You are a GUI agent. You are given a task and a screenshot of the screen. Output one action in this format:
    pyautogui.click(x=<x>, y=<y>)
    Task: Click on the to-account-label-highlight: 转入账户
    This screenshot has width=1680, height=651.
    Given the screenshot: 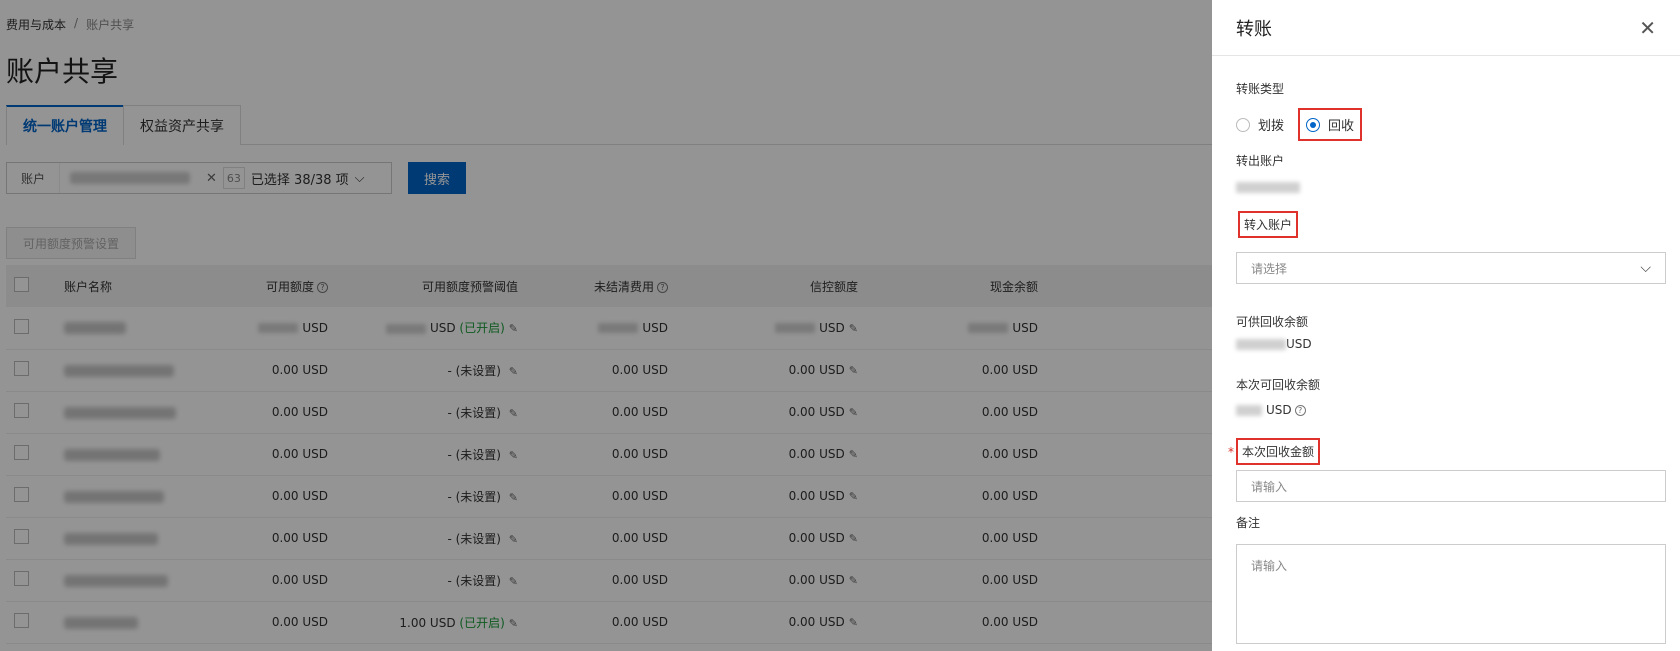 What is the action you would take?
    pyautogui.click(x=1268, y=224)
    